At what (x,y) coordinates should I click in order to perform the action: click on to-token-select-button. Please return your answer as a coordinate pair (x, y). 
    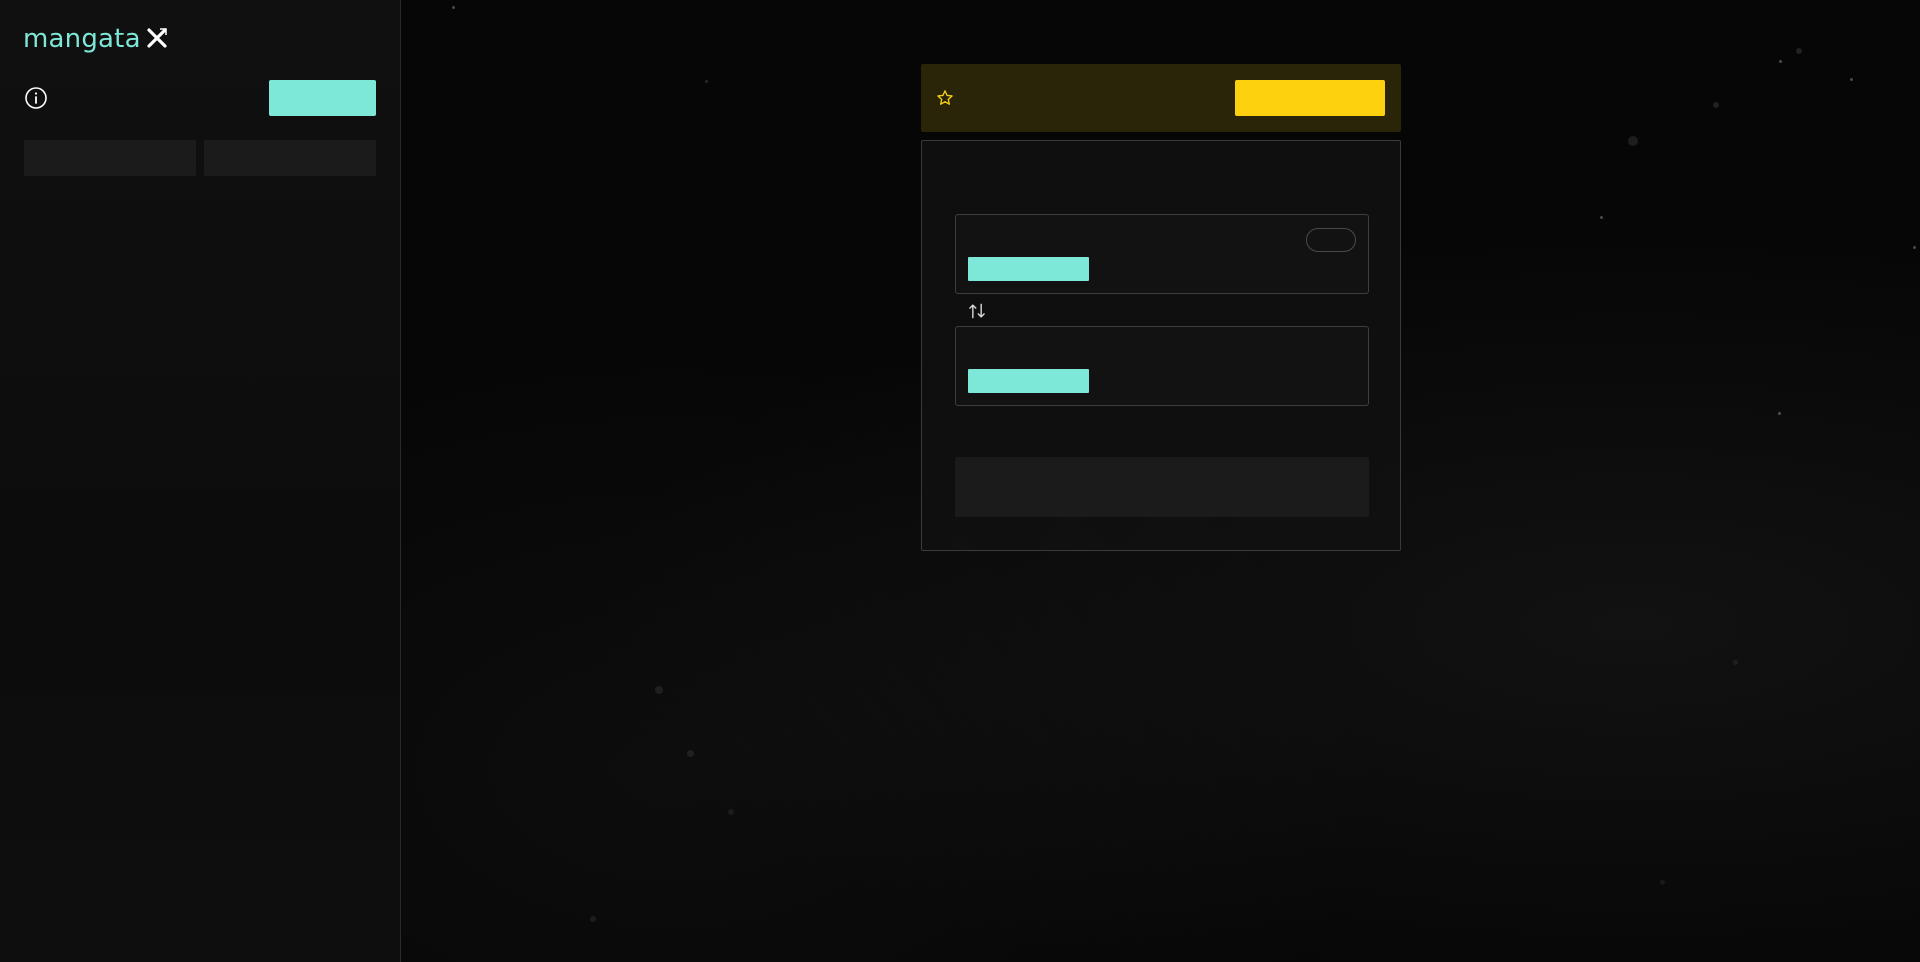
    Looking at the image, I should click on (1028, 381).